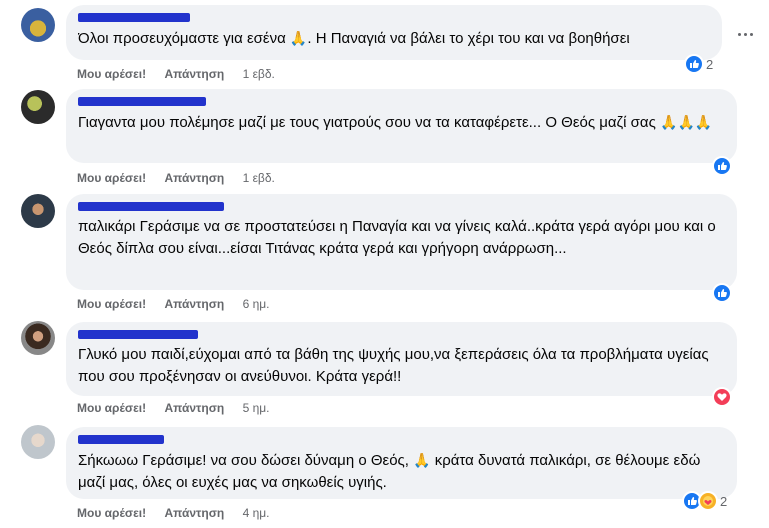 This screenshot has height=528, width=769. Describe the element at coordinates (256, 513) in the screenshot. I see `comment-time: 4 ημ.` at that location.